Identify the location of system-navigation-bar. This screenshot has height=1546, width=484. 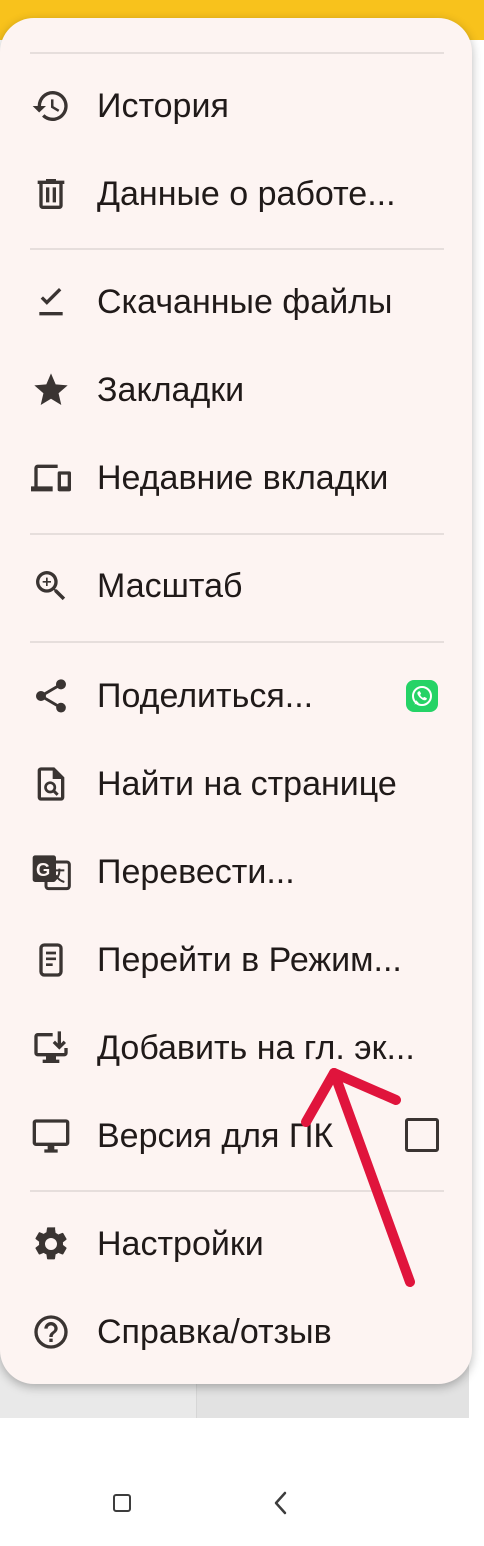
(242, 1503).